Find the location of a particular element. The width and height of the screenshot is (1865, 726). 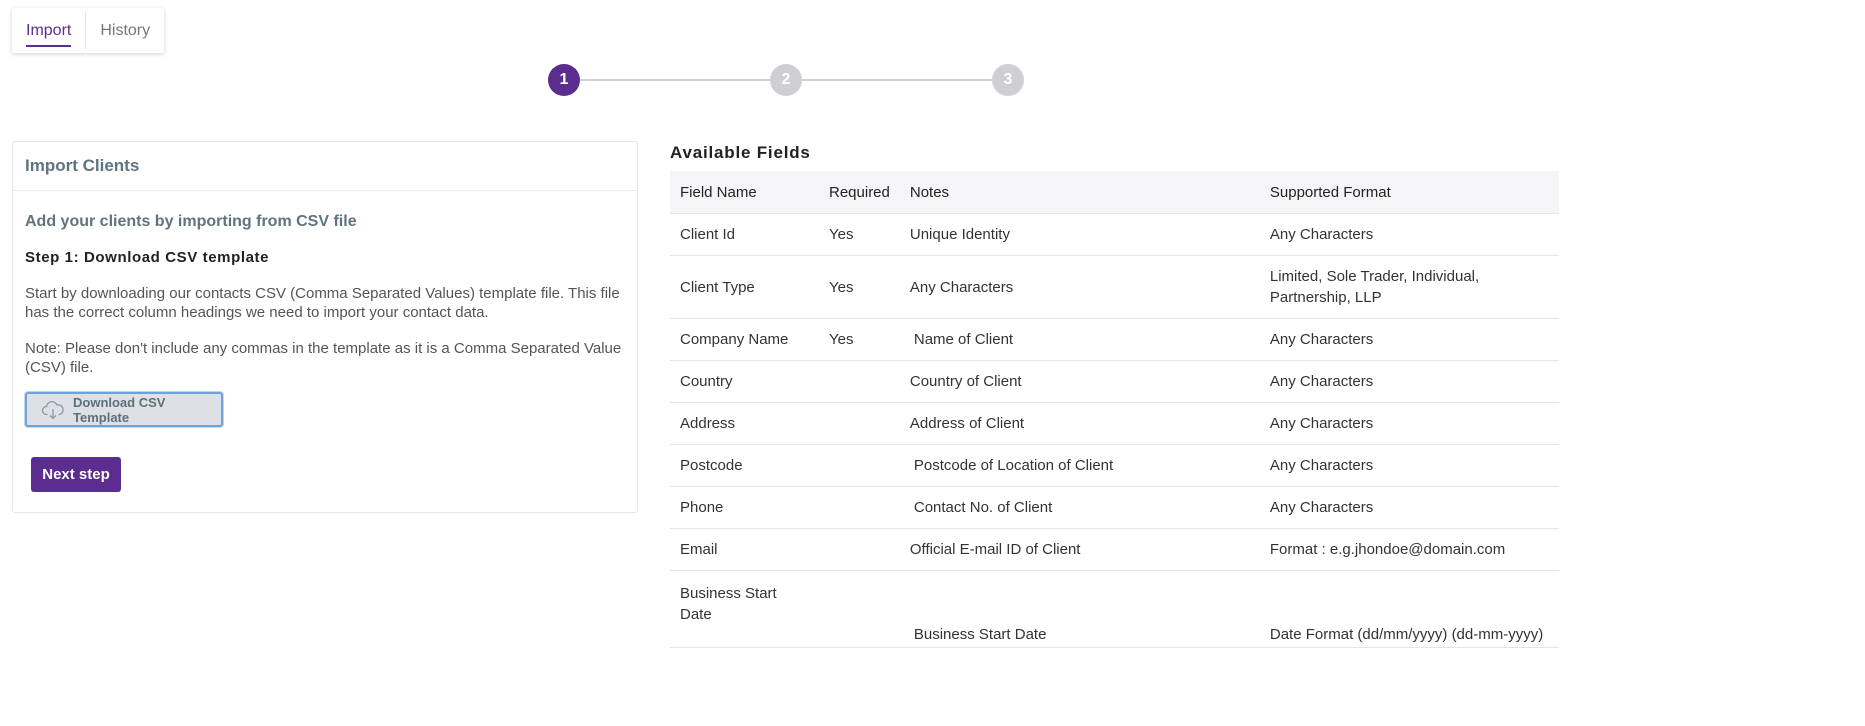

notes-cell: Contact No. of Client is located at coordinates (1079, 507).